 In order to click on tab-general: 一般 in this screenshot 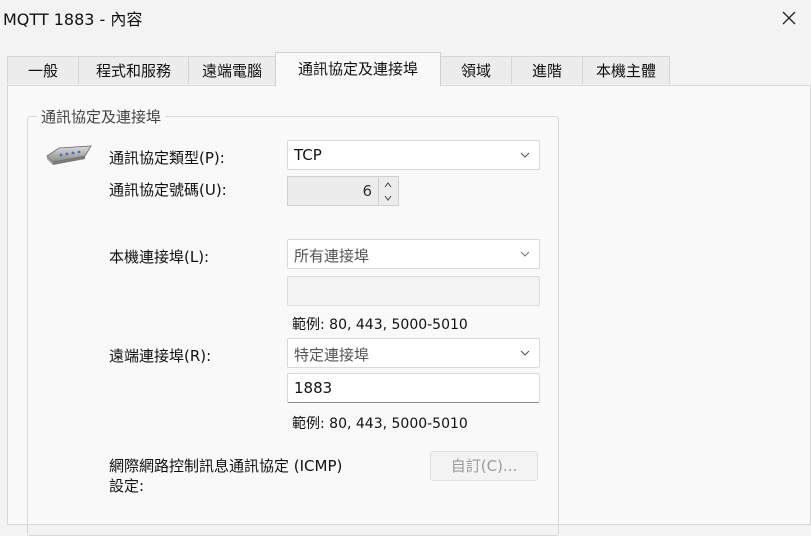, I will do `click(43, 70)`.